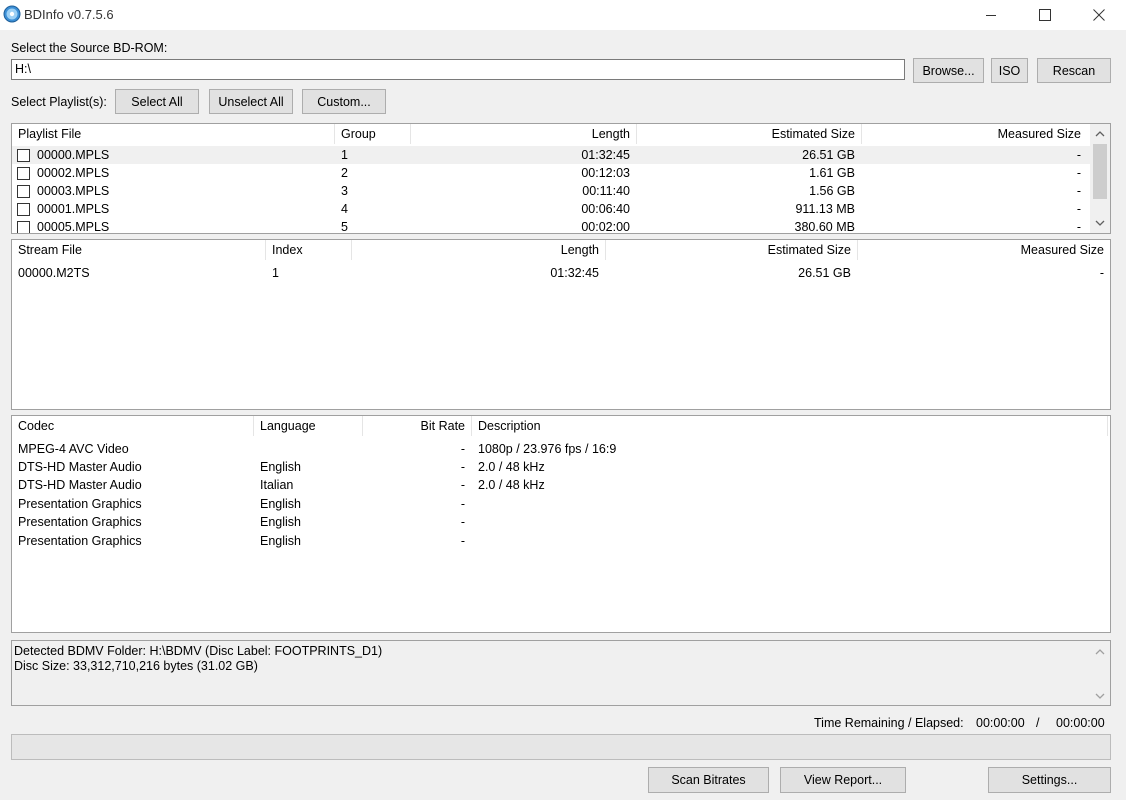  I want to click on playlist-group: 4, so click(344, 209).